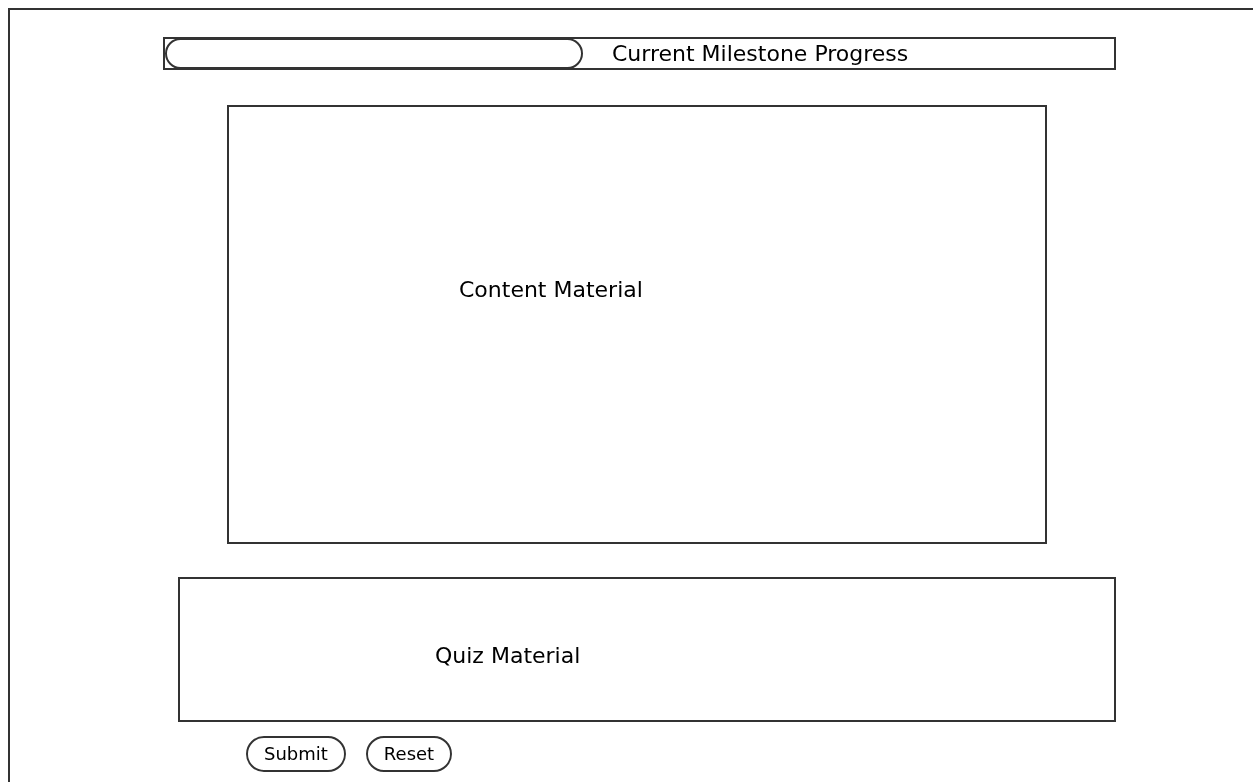 This screenshot has height=782, width=1253. Describe the element at coordinates (551, 290) in the screenshot. I see `content-label: Content Material` at that location.